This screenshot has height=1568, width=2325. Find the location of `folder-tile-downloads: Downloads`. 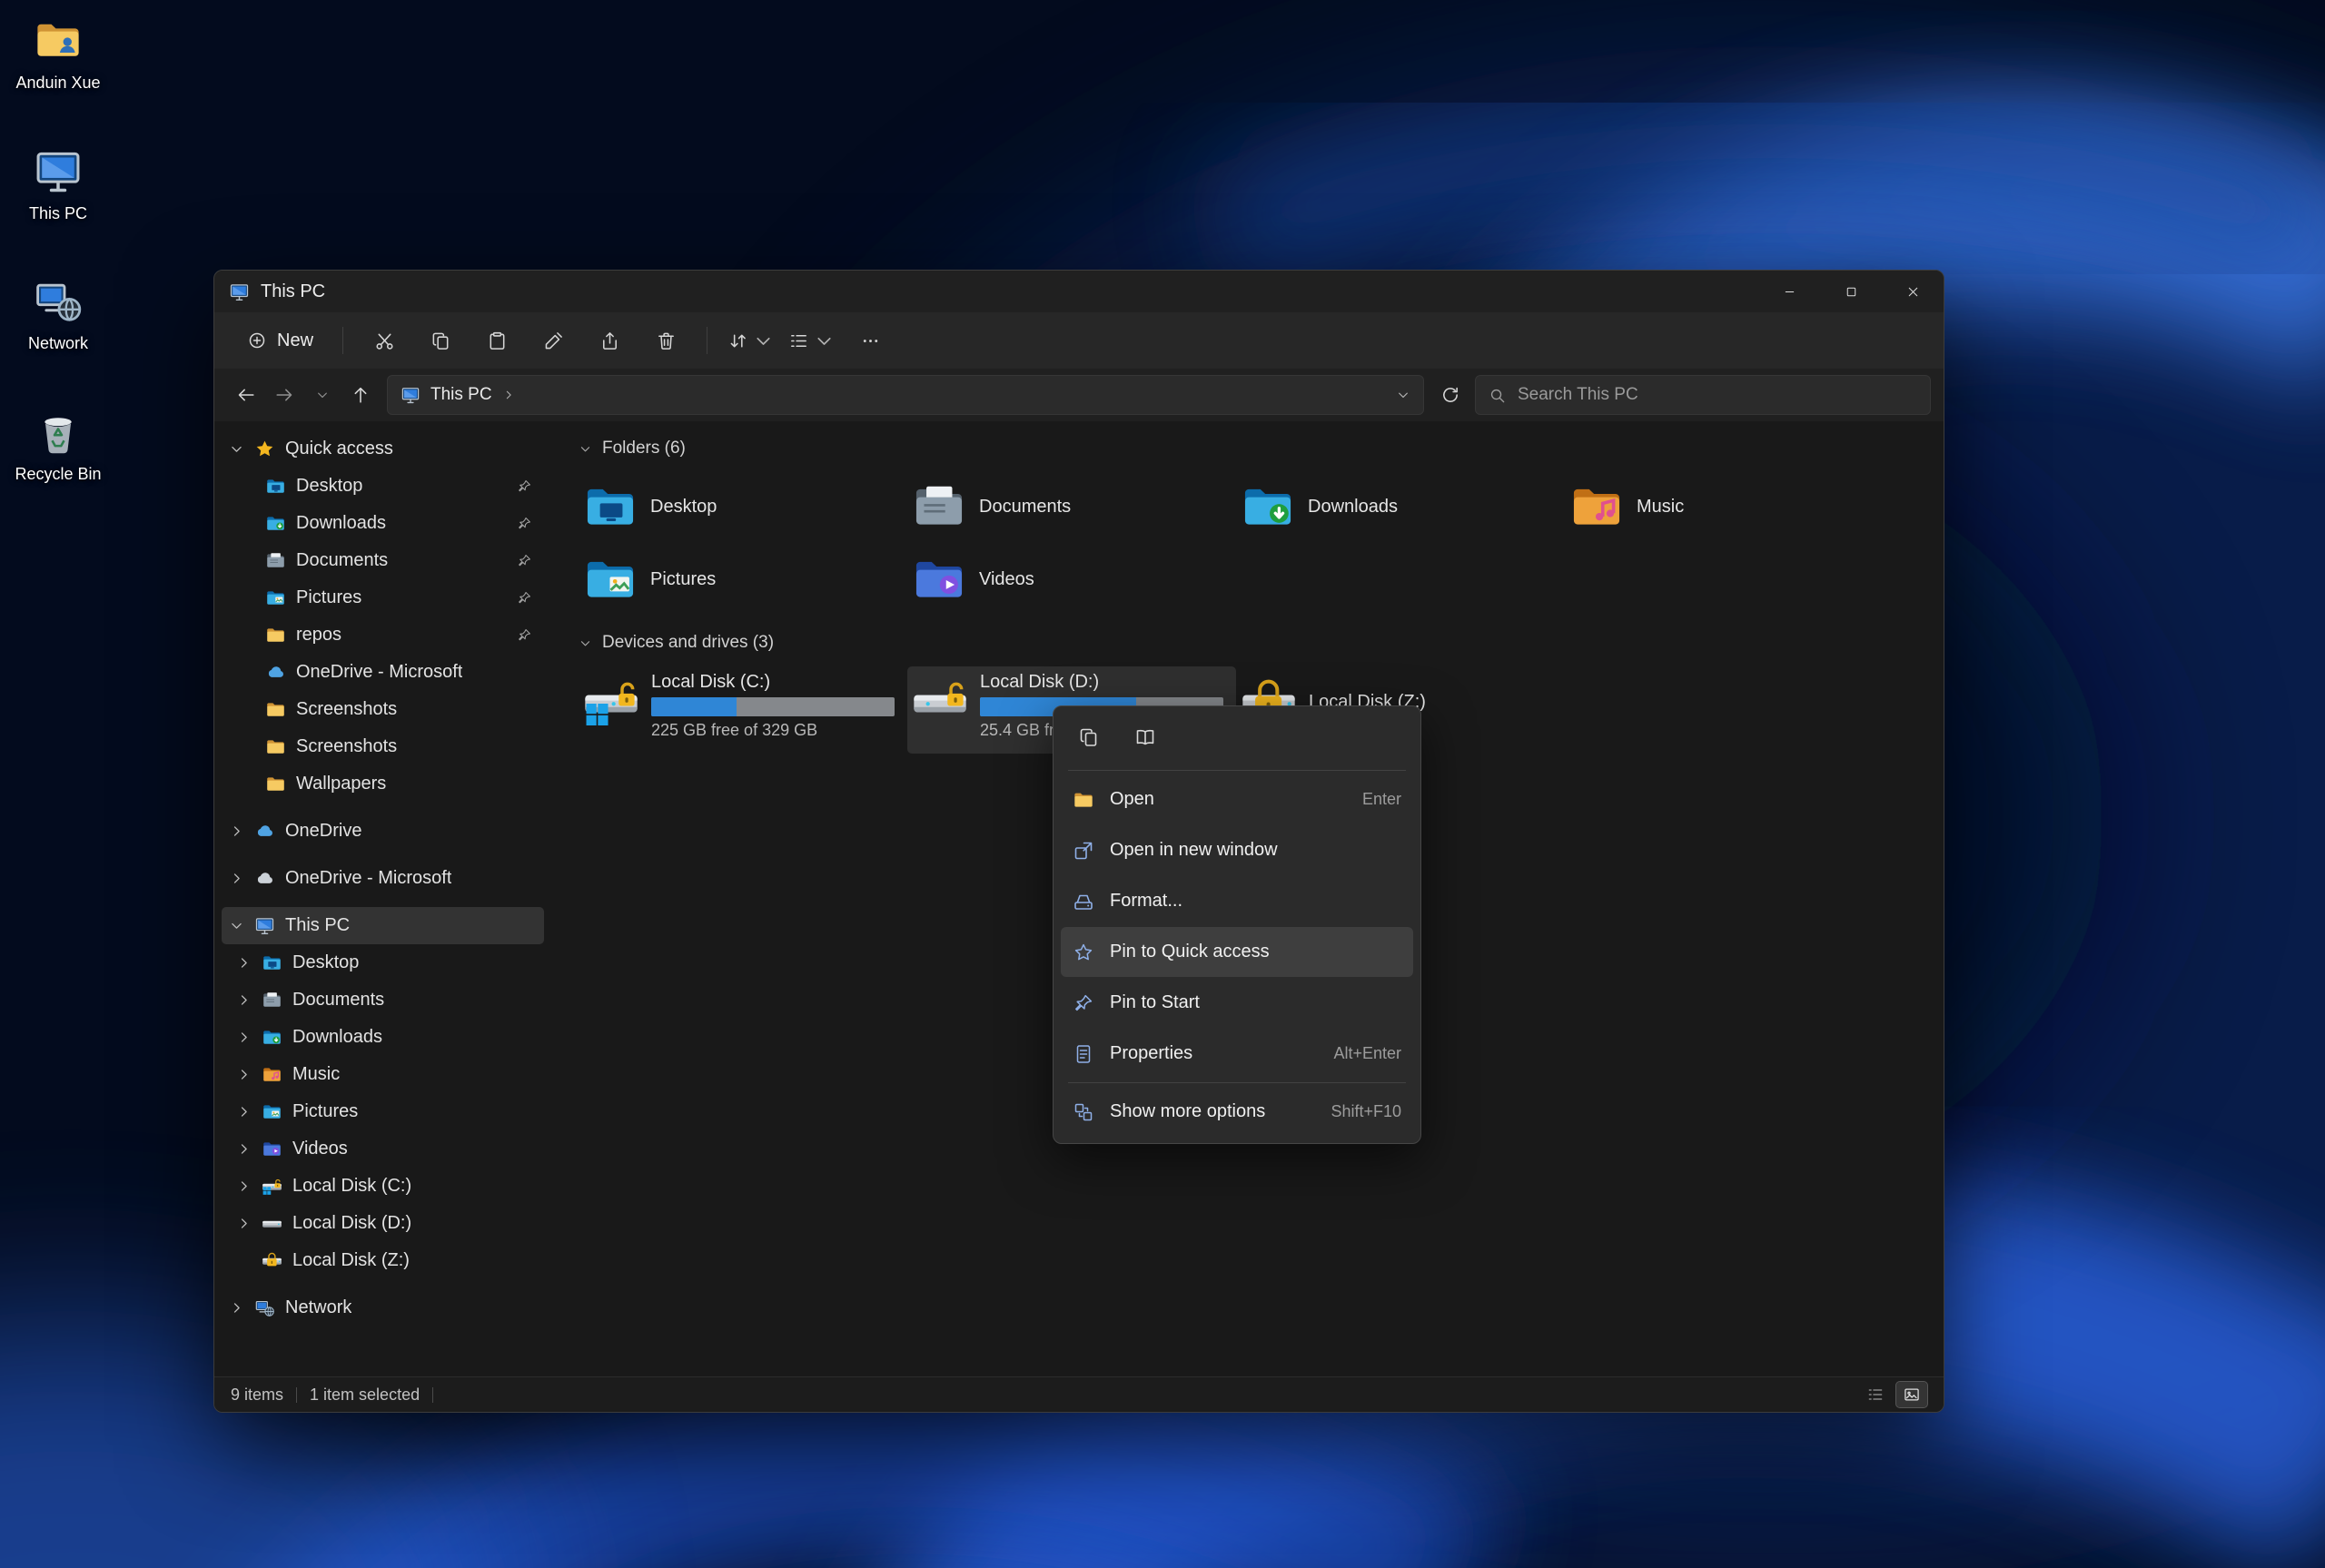

folder-tile-downloads: Downloads is located at coordinates (1400, 506).